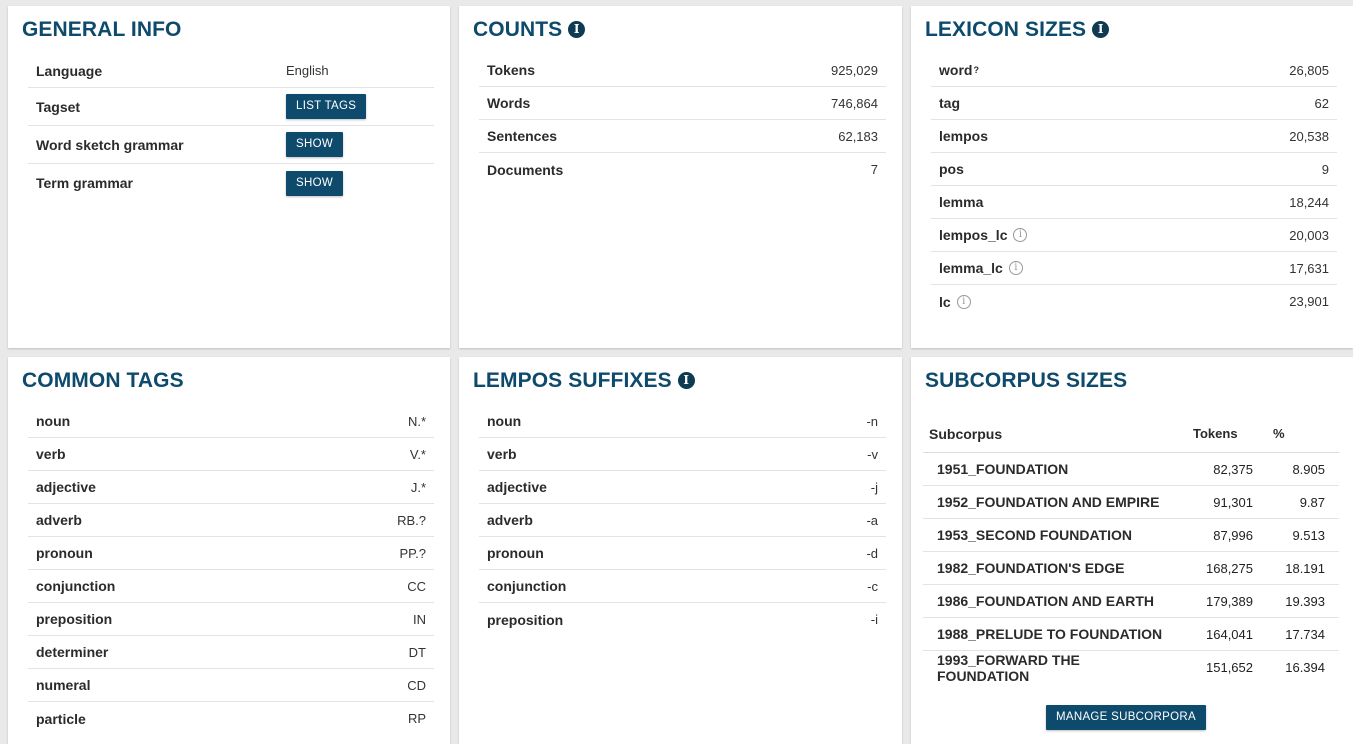  I want to click on lexicon-row: lempos 20,538, so click(1134, 136).